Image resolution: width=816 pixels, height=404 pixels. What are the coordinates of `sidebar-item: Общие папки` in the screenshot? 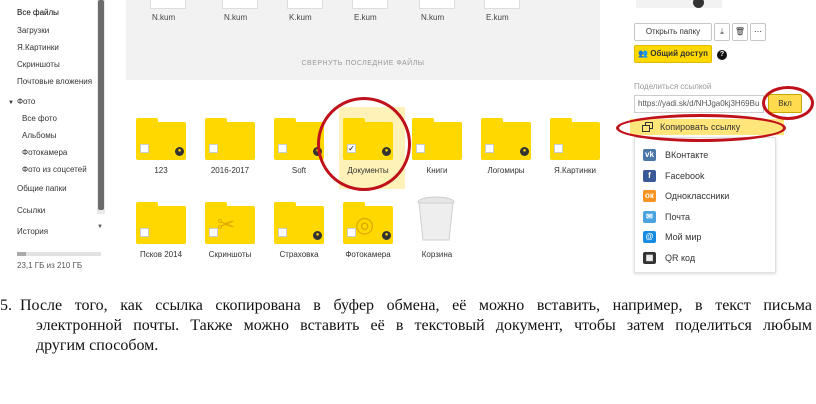 It's located at (42, 188).